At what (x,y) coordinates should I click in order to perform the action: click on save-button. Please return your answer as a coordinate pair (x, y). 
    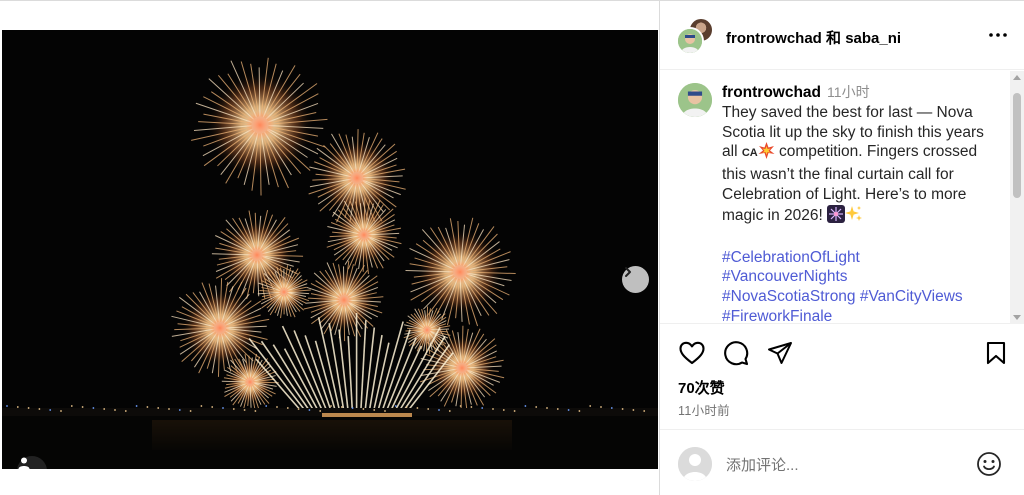
    Looking at the image, I should click on (996, 353).